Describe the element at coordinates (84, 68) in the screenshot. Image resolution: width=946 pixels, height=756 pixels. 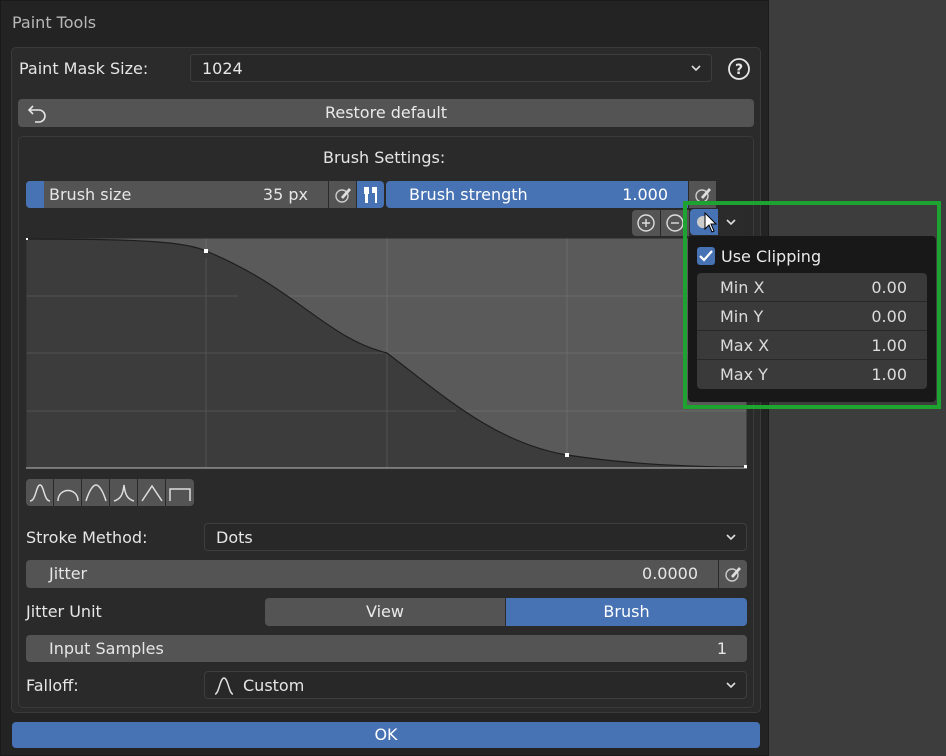
I see `paint-mask-size-label: Paint Mask Size:` at that location.